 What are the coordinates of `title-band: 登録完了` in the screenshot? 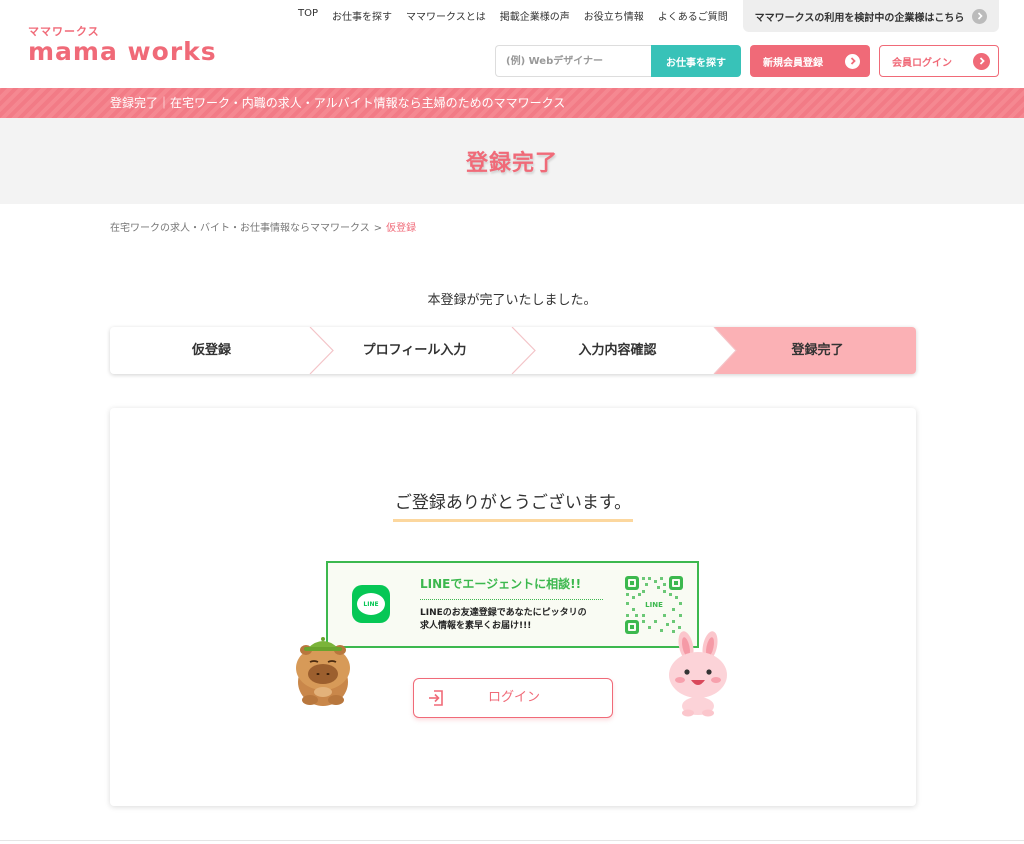 It's located at (512, 161).